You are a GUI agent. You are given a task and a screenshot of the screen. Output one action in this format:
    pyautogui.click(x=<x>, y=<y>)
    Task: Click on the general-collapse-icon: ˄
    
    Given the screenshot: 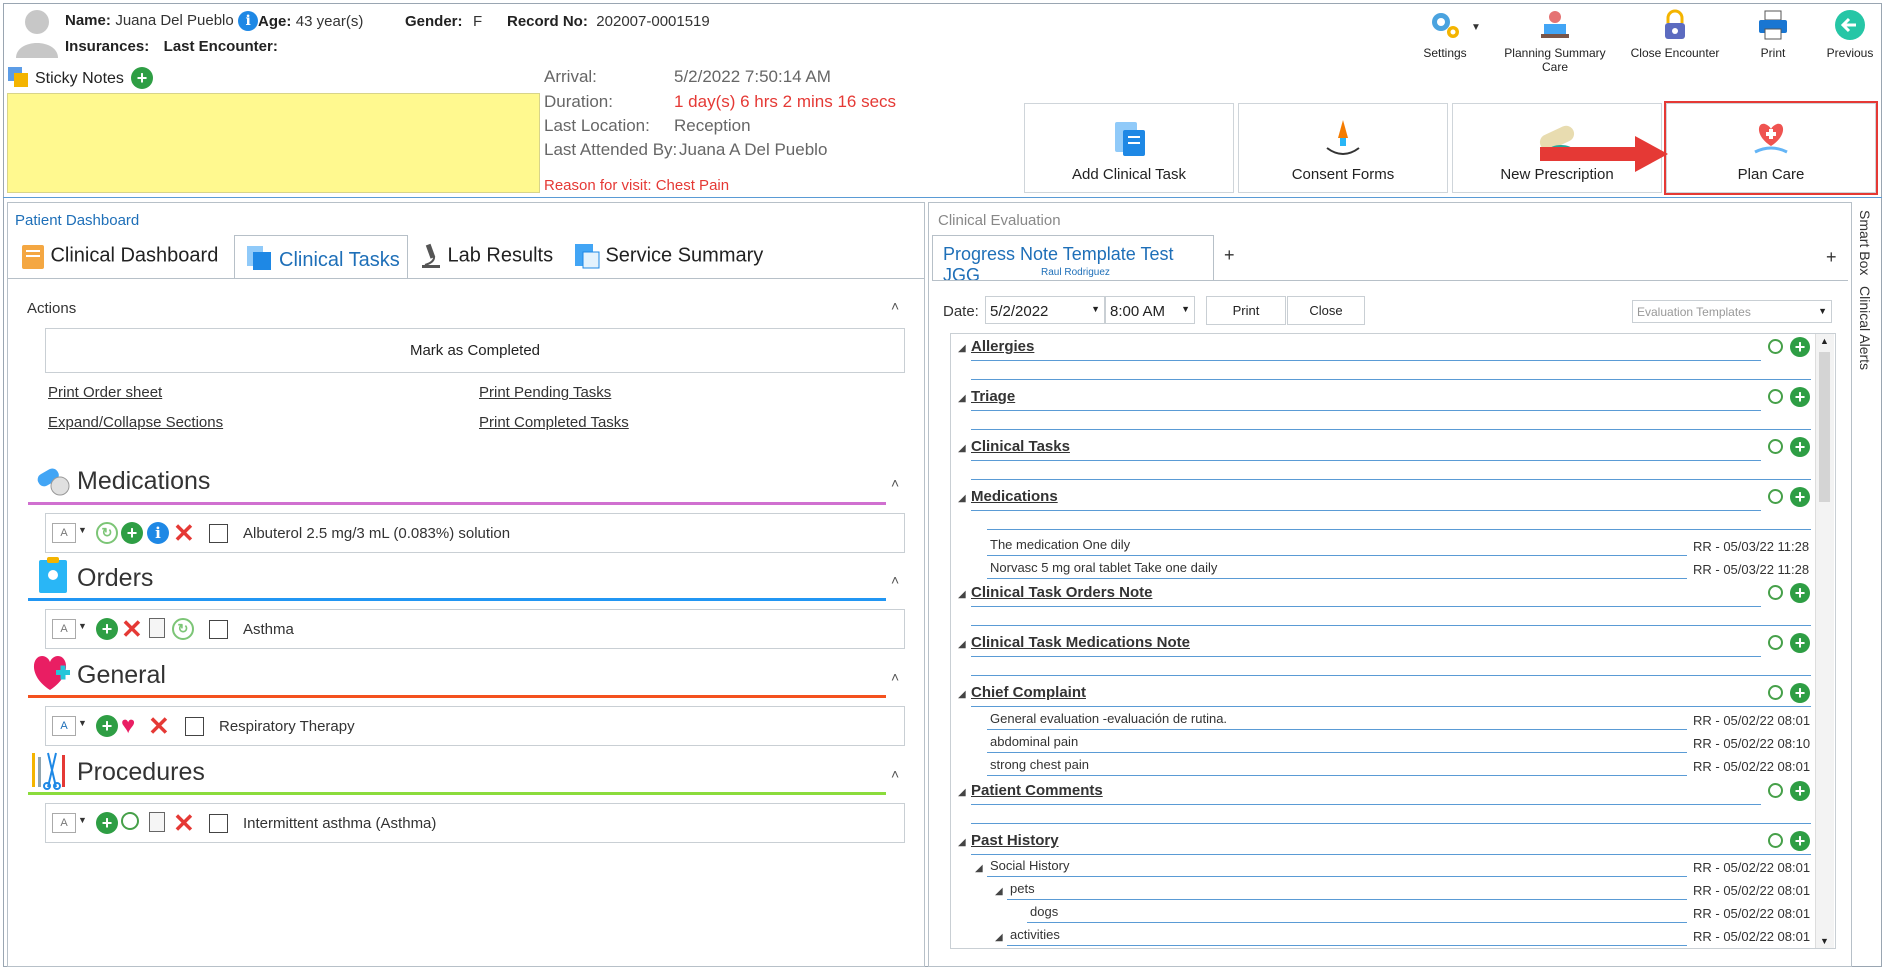 What is the action you would take?
    pyautogui.click(x=895, y=677)
    